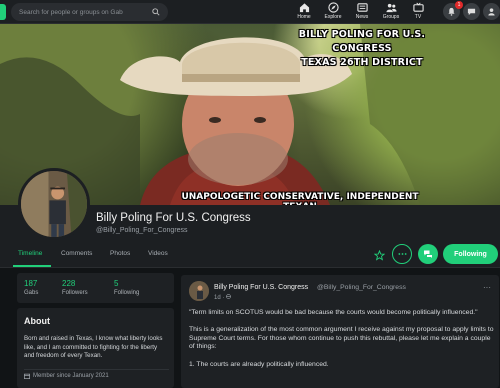 The height and width of the screenshot is (388, 500). I want to click on user-avatar-icon, so click(491, 12).